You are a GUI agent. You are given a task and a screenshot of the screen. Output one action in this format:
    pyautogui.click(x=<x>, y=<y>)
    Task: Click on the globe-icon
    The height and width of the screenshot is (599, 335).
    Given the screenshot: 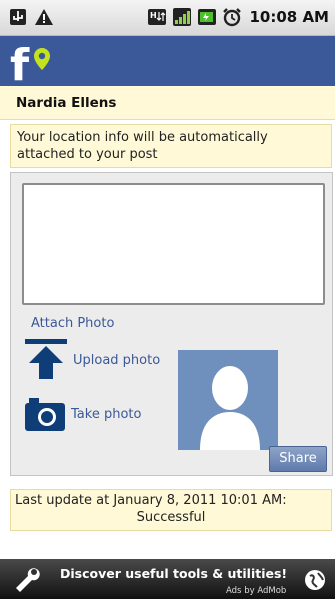 What is the action you would take?
    pyautogui.click(x=315, y=580)
    